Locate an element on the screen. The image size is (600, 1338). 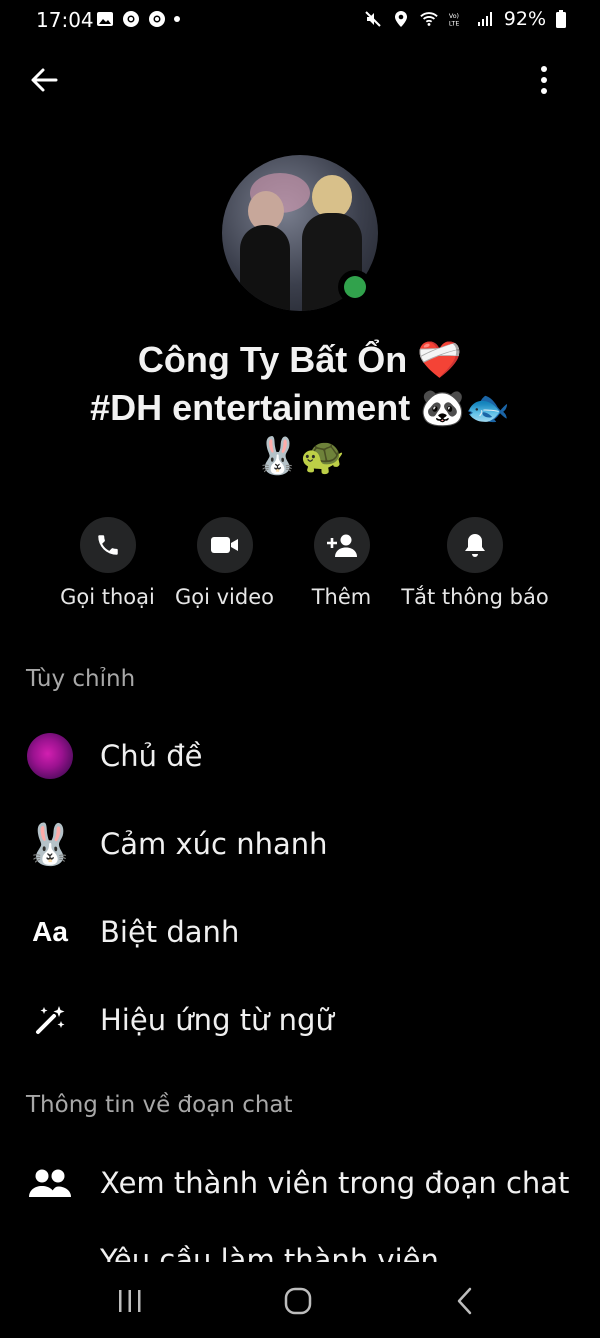
volte-icon: Vo)LTE is located at coordinates (454, 20).